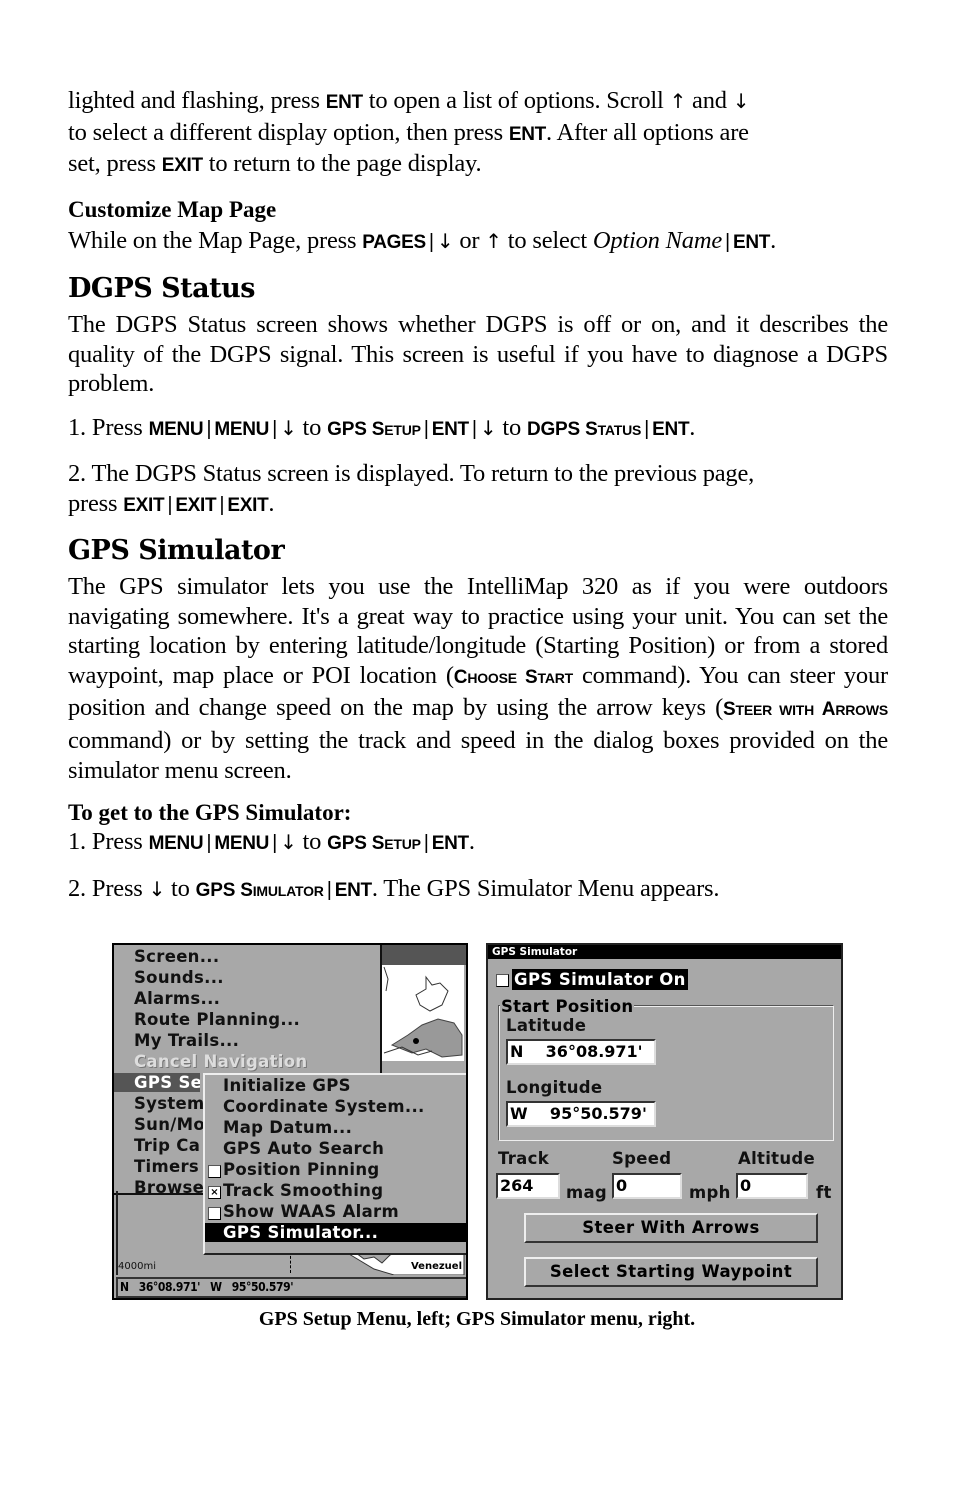 This screenshot has height=1487, width=954. I want to click on text: to, so click(312, 842).